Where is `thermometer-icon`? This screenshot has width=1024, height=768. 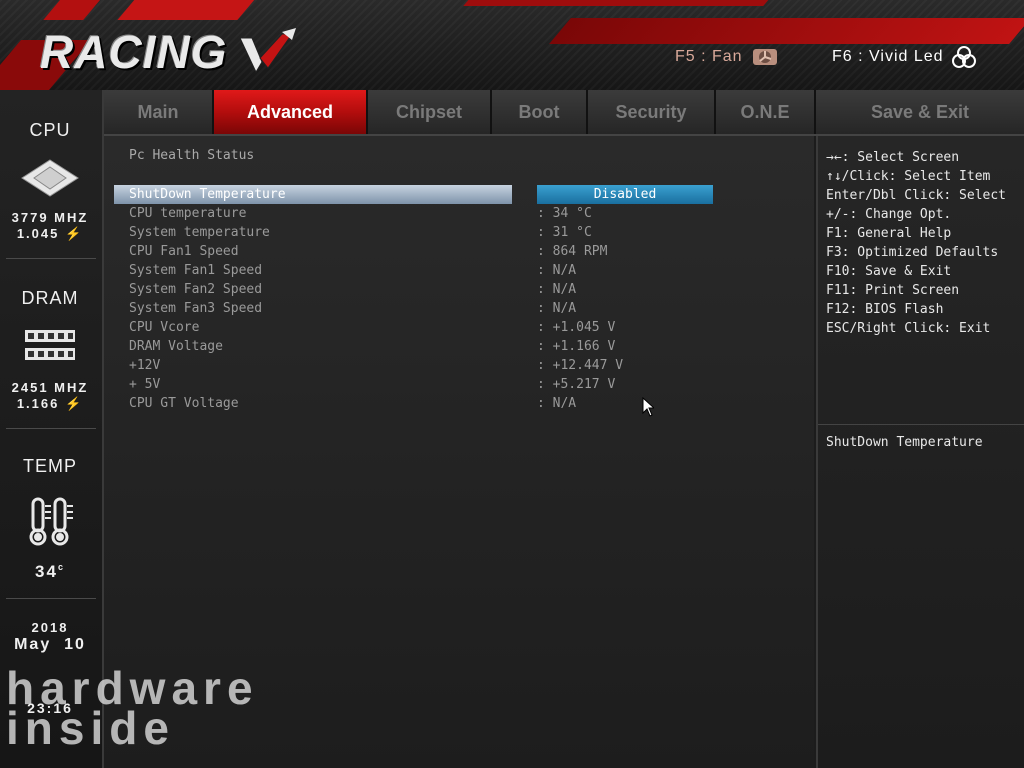 thermometer-icon is located at coordinates (51, 521).